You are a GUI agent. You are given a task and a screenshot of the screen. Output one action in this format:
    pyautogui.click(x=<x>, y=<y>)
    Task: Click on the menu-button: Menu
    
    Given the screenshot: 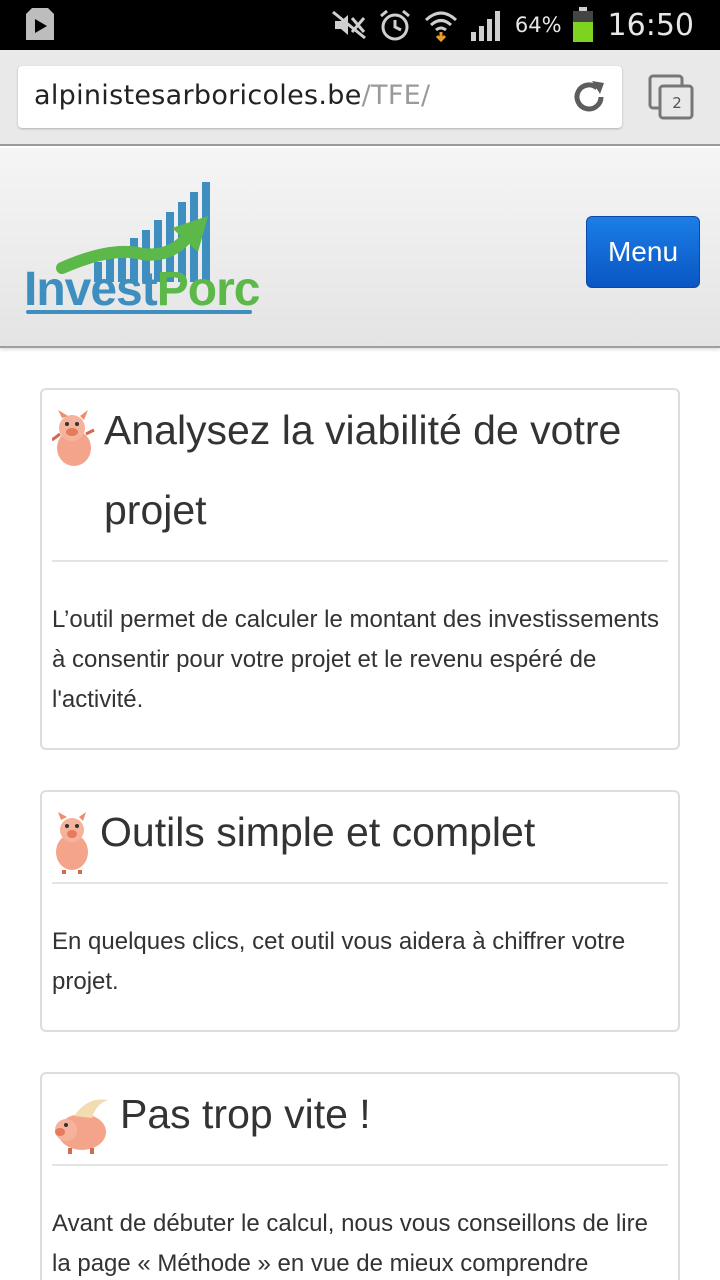 What is the action you would take?
    pyautogui.click(x=643, y=252)
    